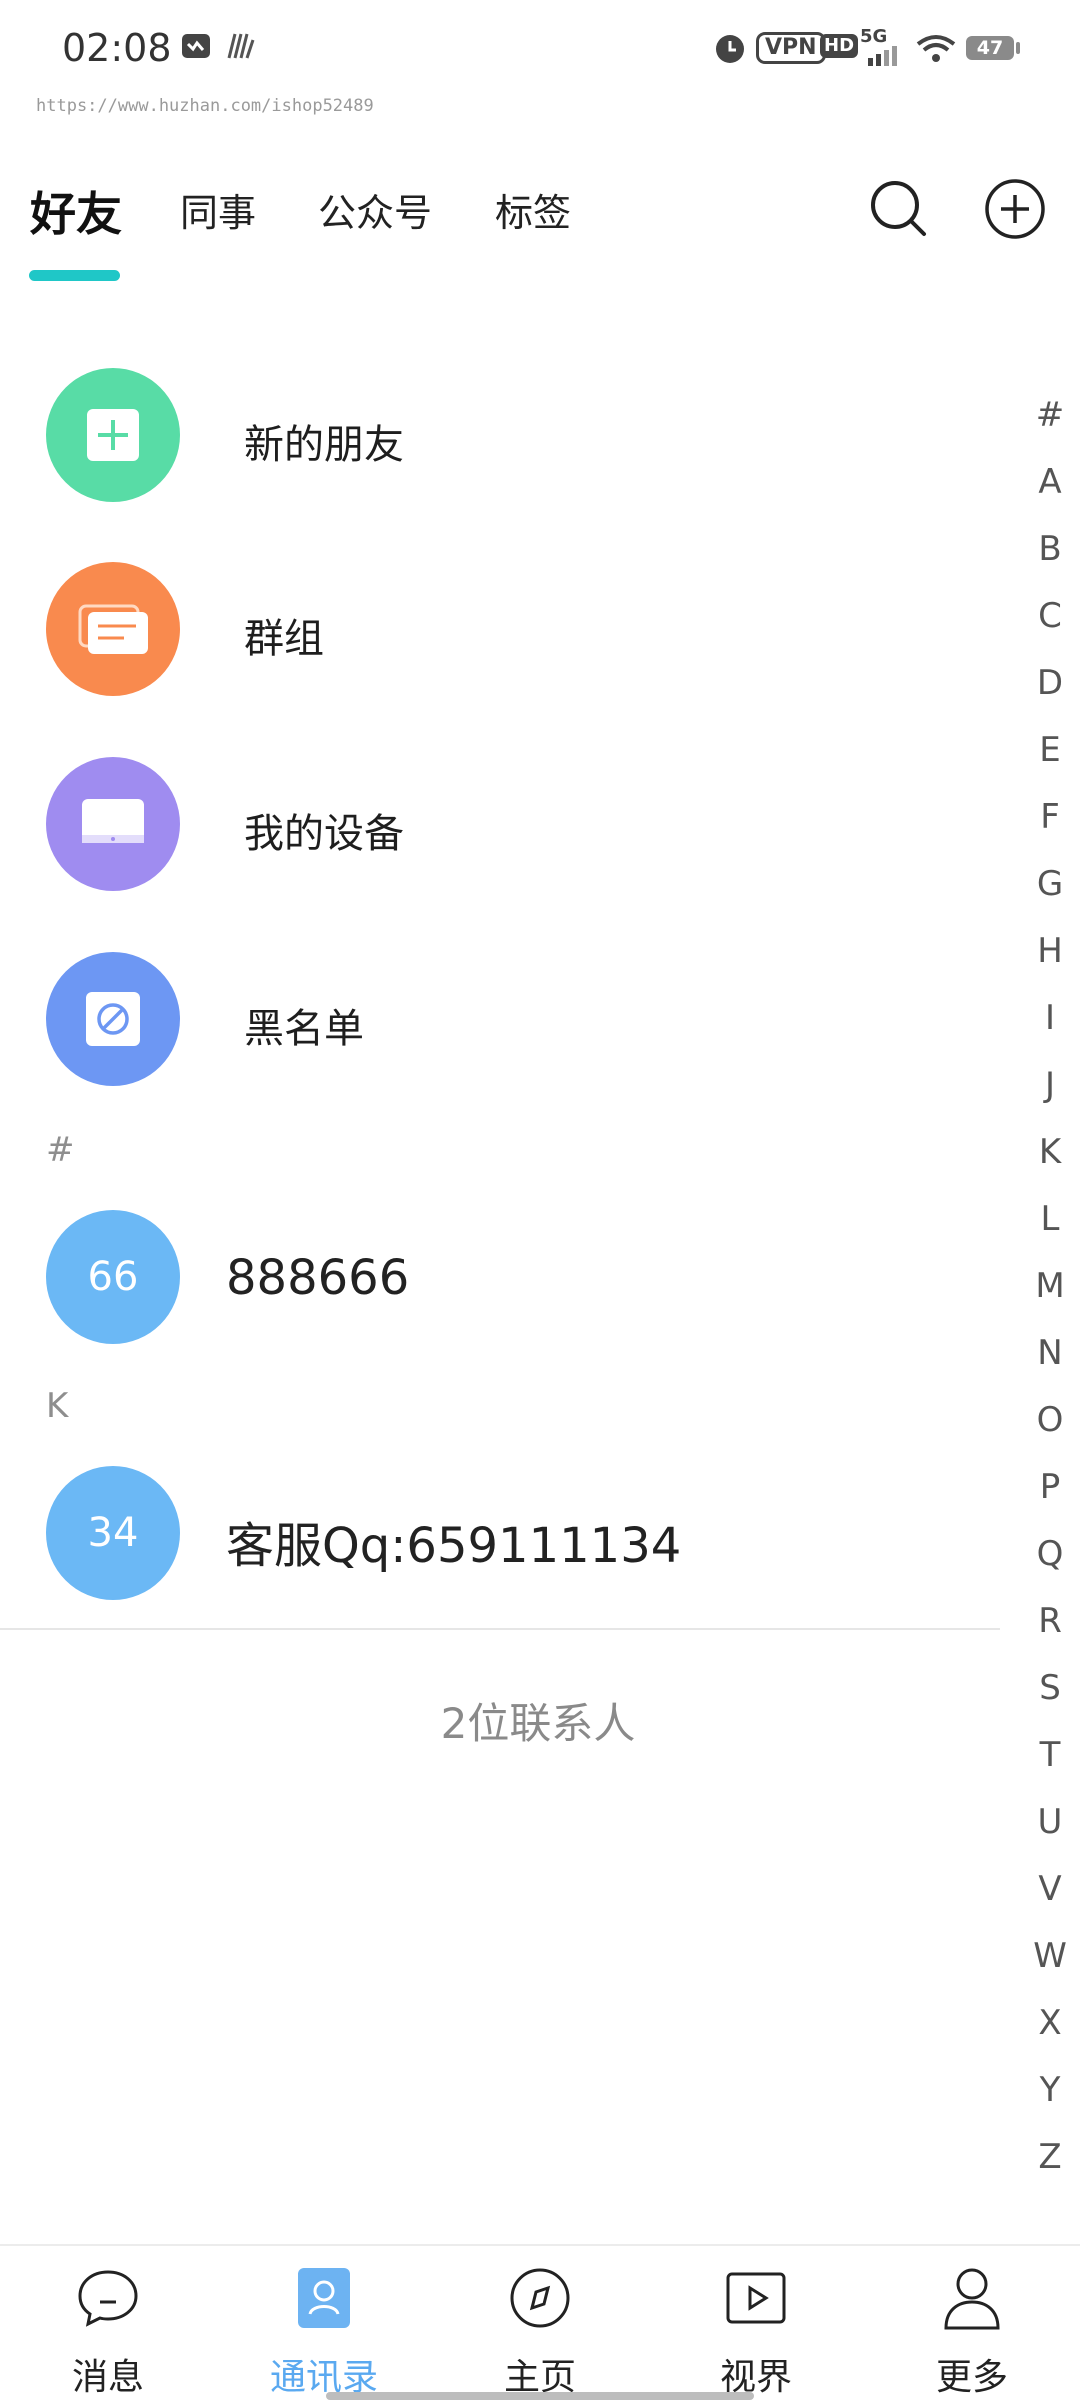  I want to click on my-devices-row: 我的设备, so click(500, 827).